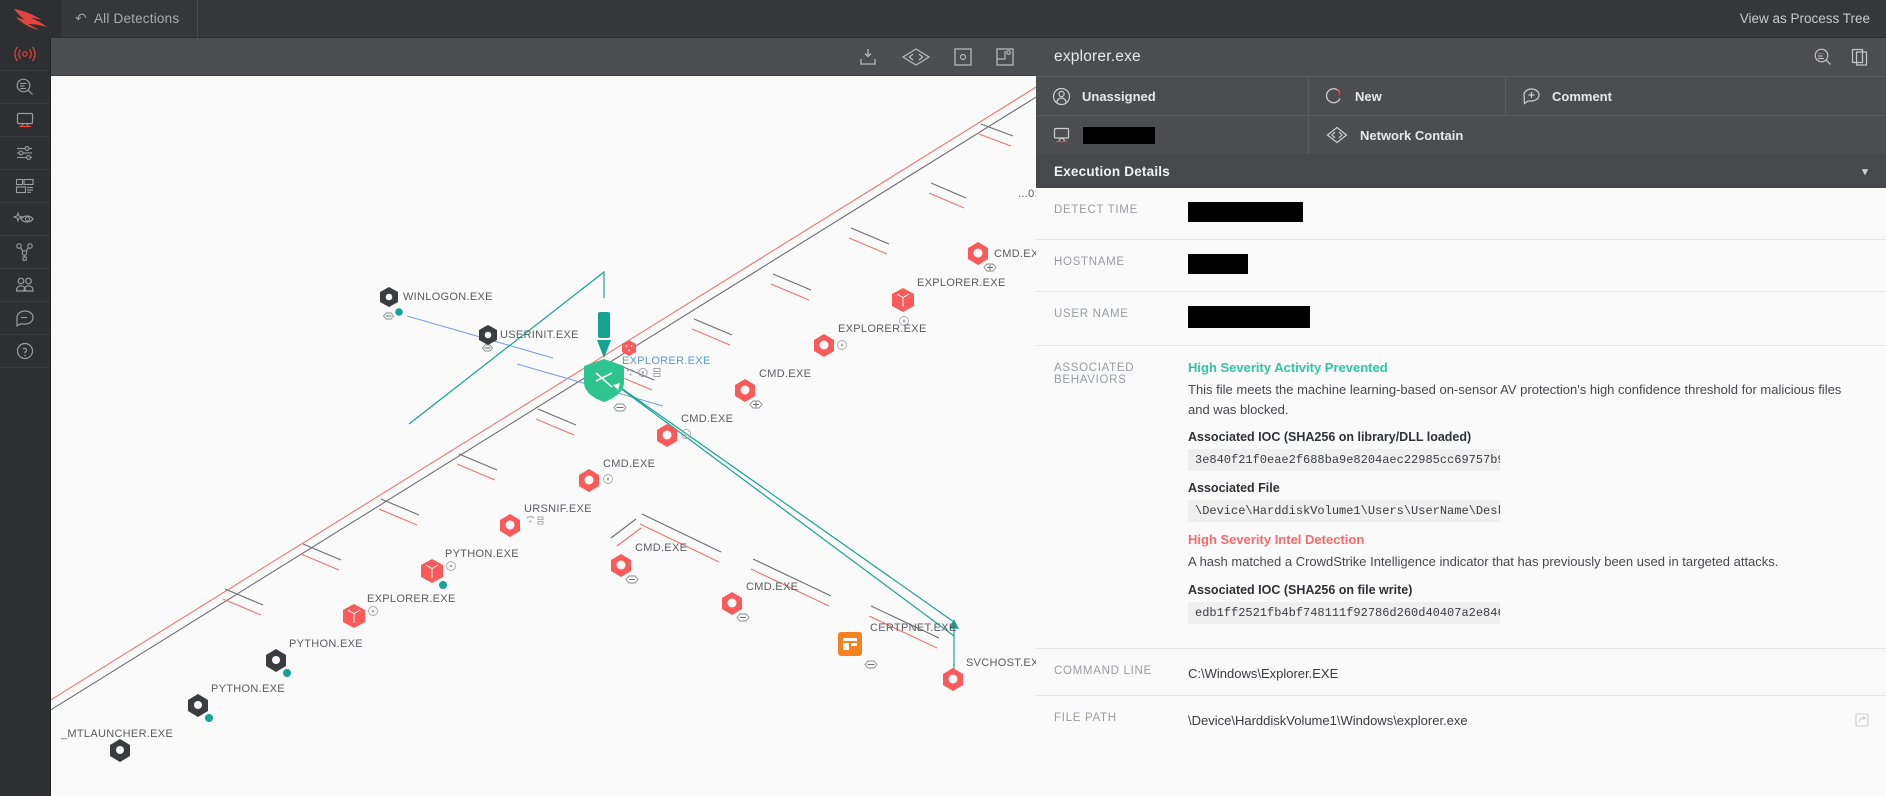  What do you see at coordinates (1860, 57) in the screenshot?
I see `copy-icon` at bounding box center [1860, 57].